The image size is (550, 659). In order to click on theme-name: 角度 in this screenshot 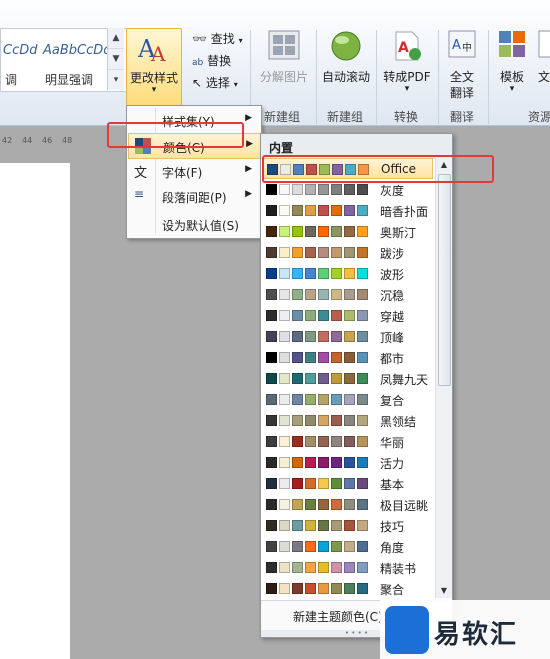, I will do `click(392, 548)`.